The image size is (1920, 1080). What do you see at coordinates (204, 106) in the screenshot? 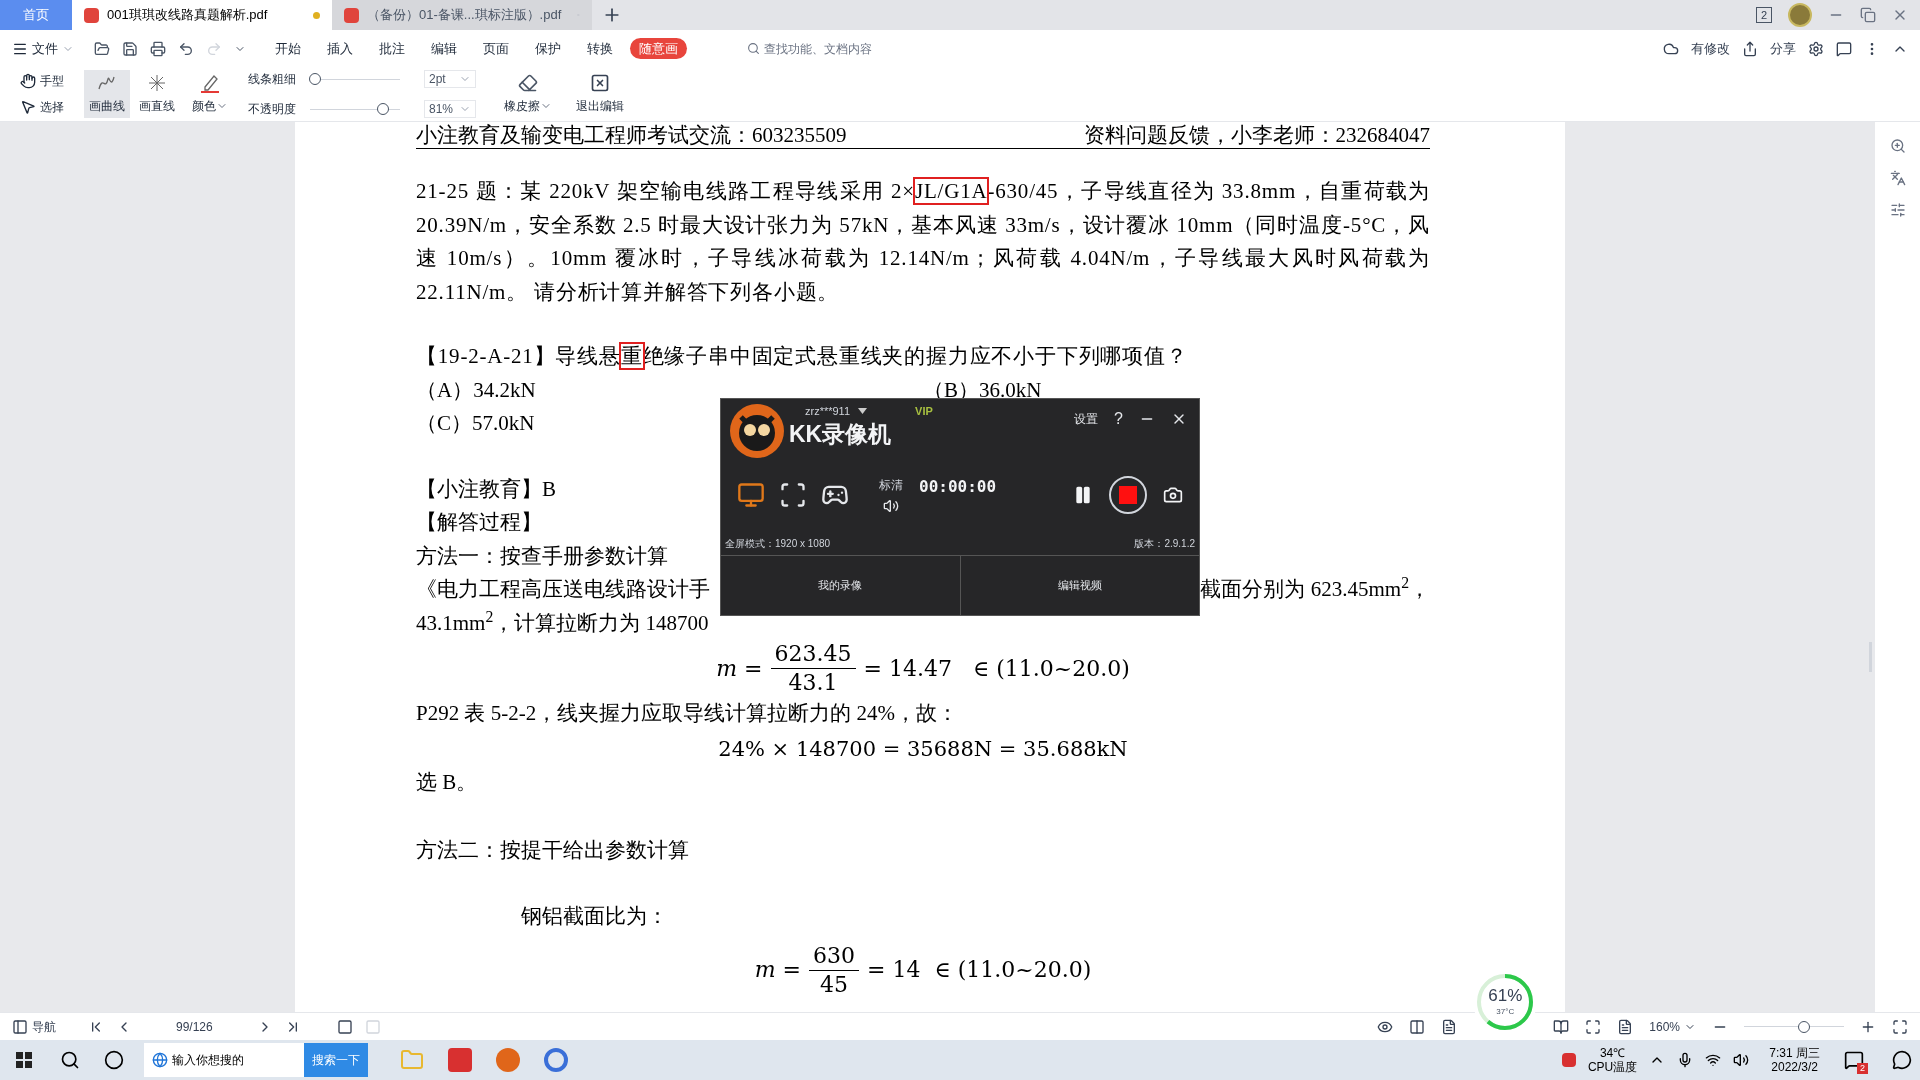
I see `color-button: 颜色` at bounding box center [204, 106].